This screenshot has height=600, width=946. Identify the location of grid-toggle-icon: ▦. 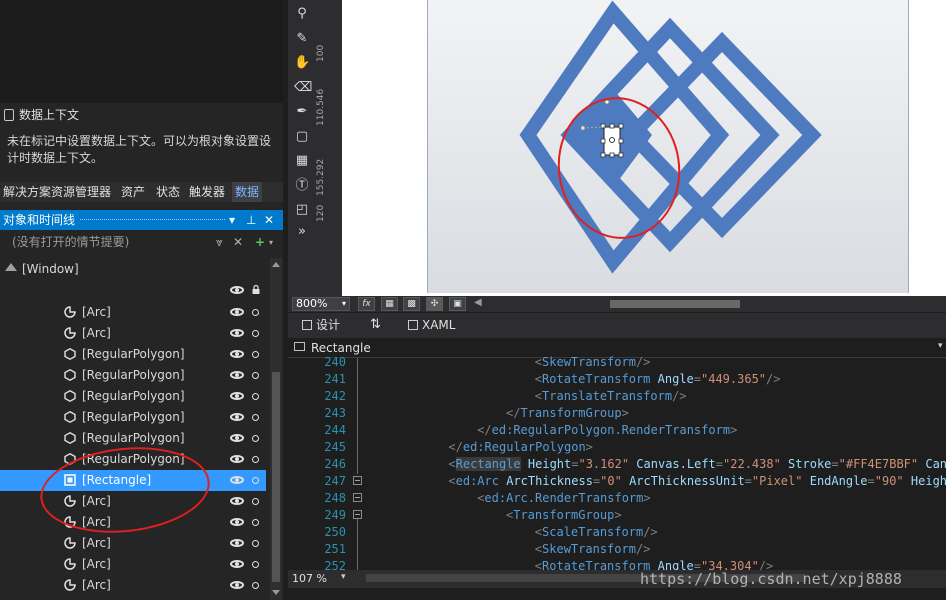
(389, 304).